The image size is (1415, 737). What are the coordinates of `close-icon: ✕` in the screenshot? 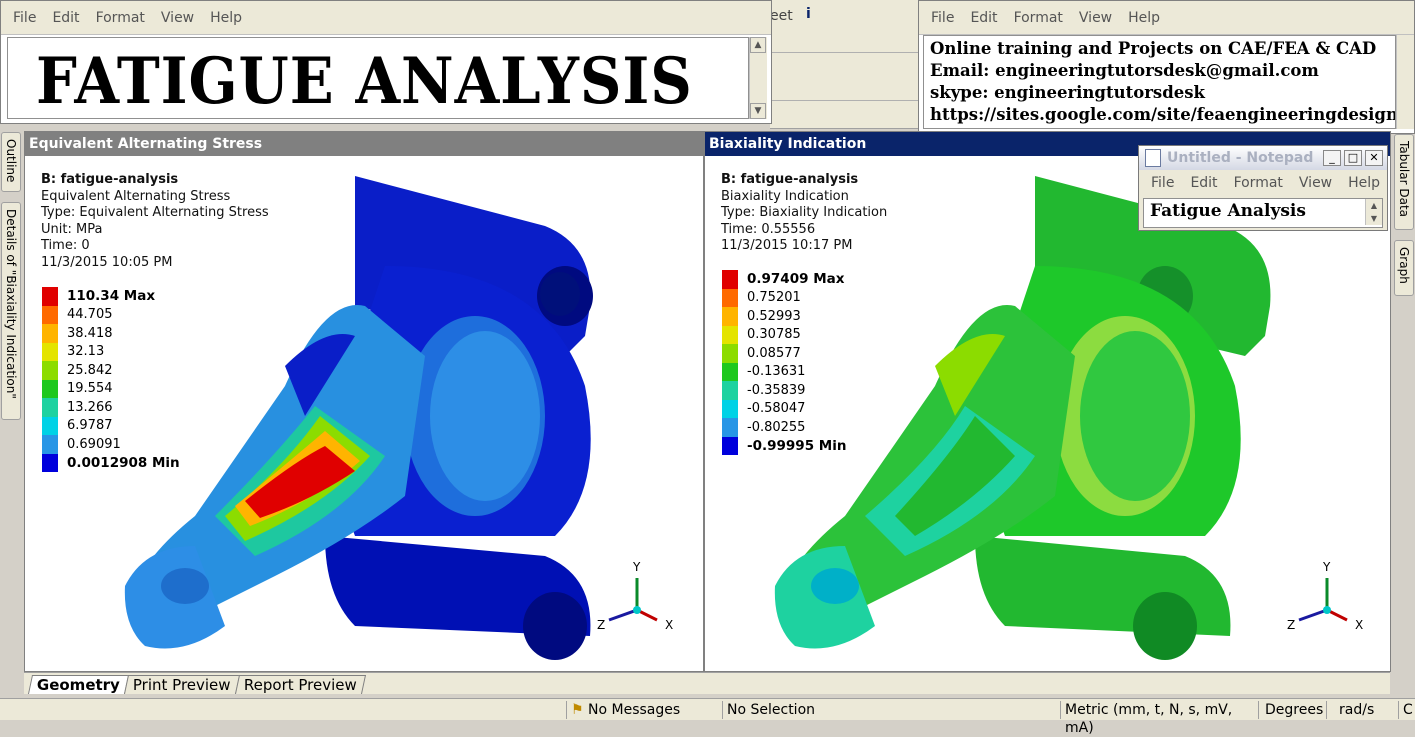 It's located at (1374, 158).